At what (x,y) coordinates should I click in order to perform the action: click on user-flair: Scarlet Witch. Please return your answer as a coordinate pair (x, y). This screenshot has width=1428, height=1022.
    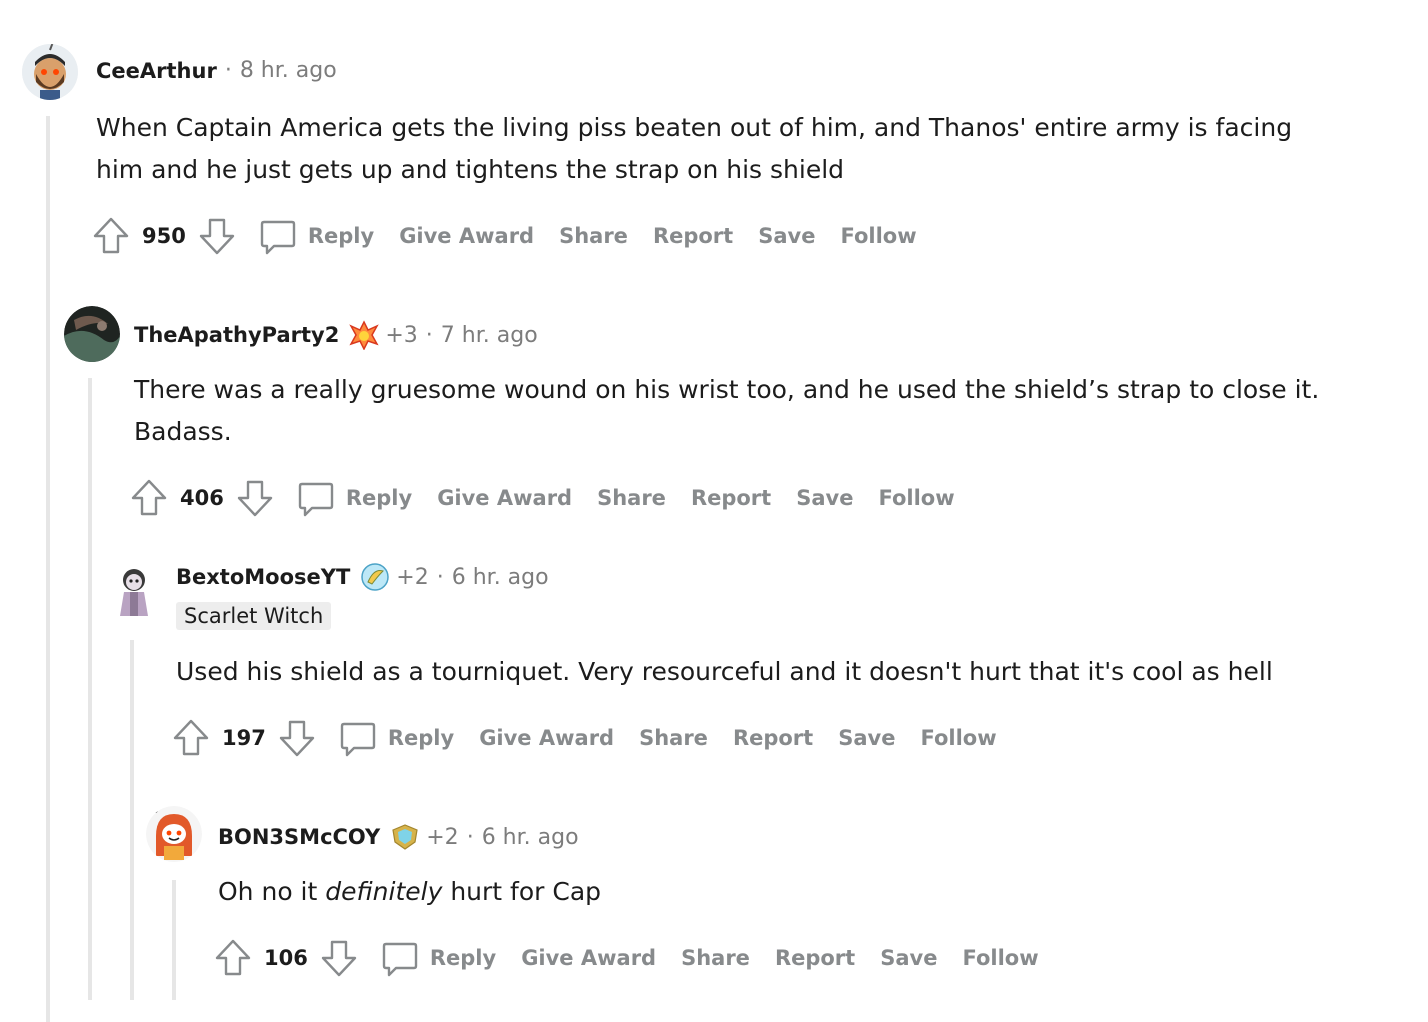
    Looking at the image, I should click on (254, 616).